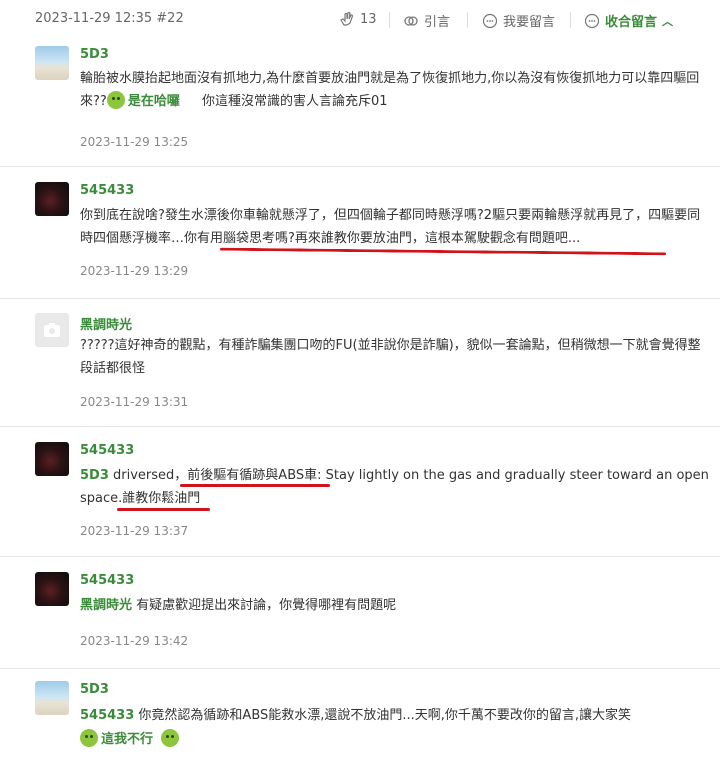 The height and width of the screenshot is (764, 720). I want to click on comment-text: 黑調時光 有疑慮歡迎提出來討論，你覺得哪裡有問題呢, so click(395, 605).